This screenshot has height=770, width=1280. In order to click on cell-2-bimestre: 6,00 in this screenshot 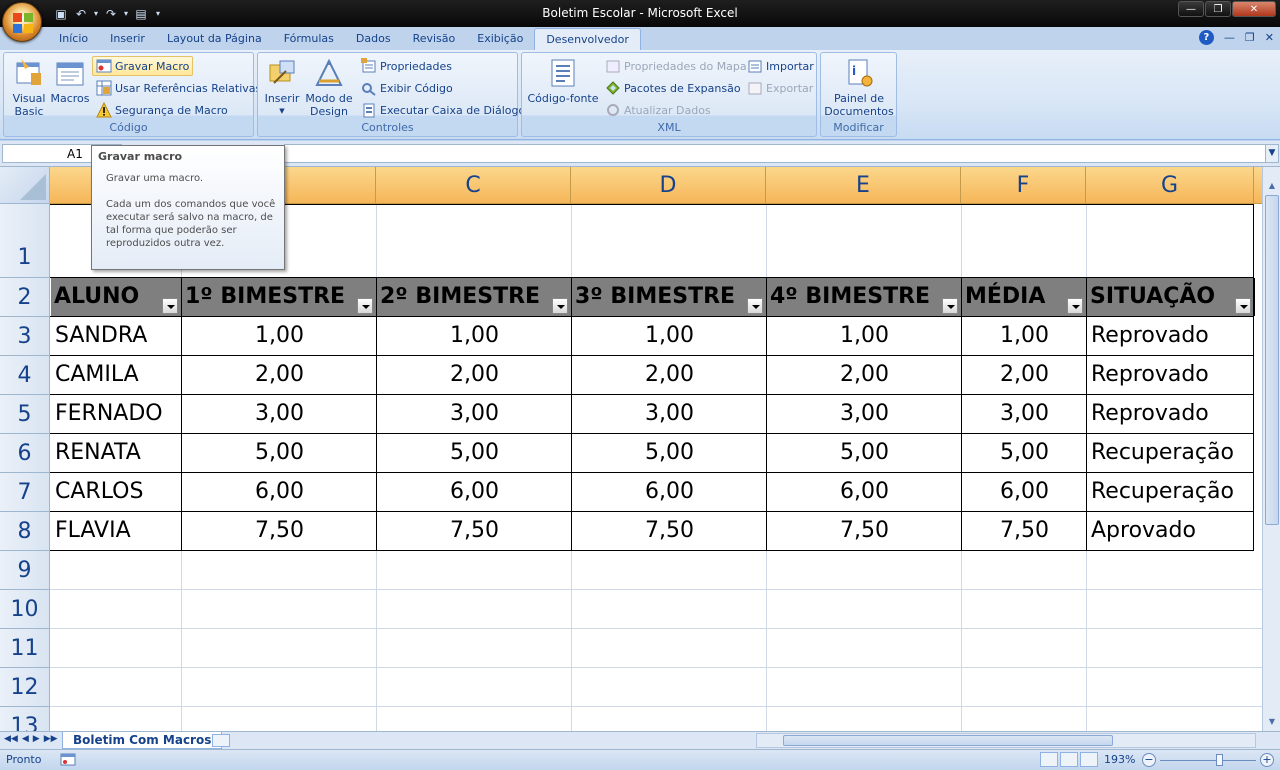, I will do `click(474, 492)`.